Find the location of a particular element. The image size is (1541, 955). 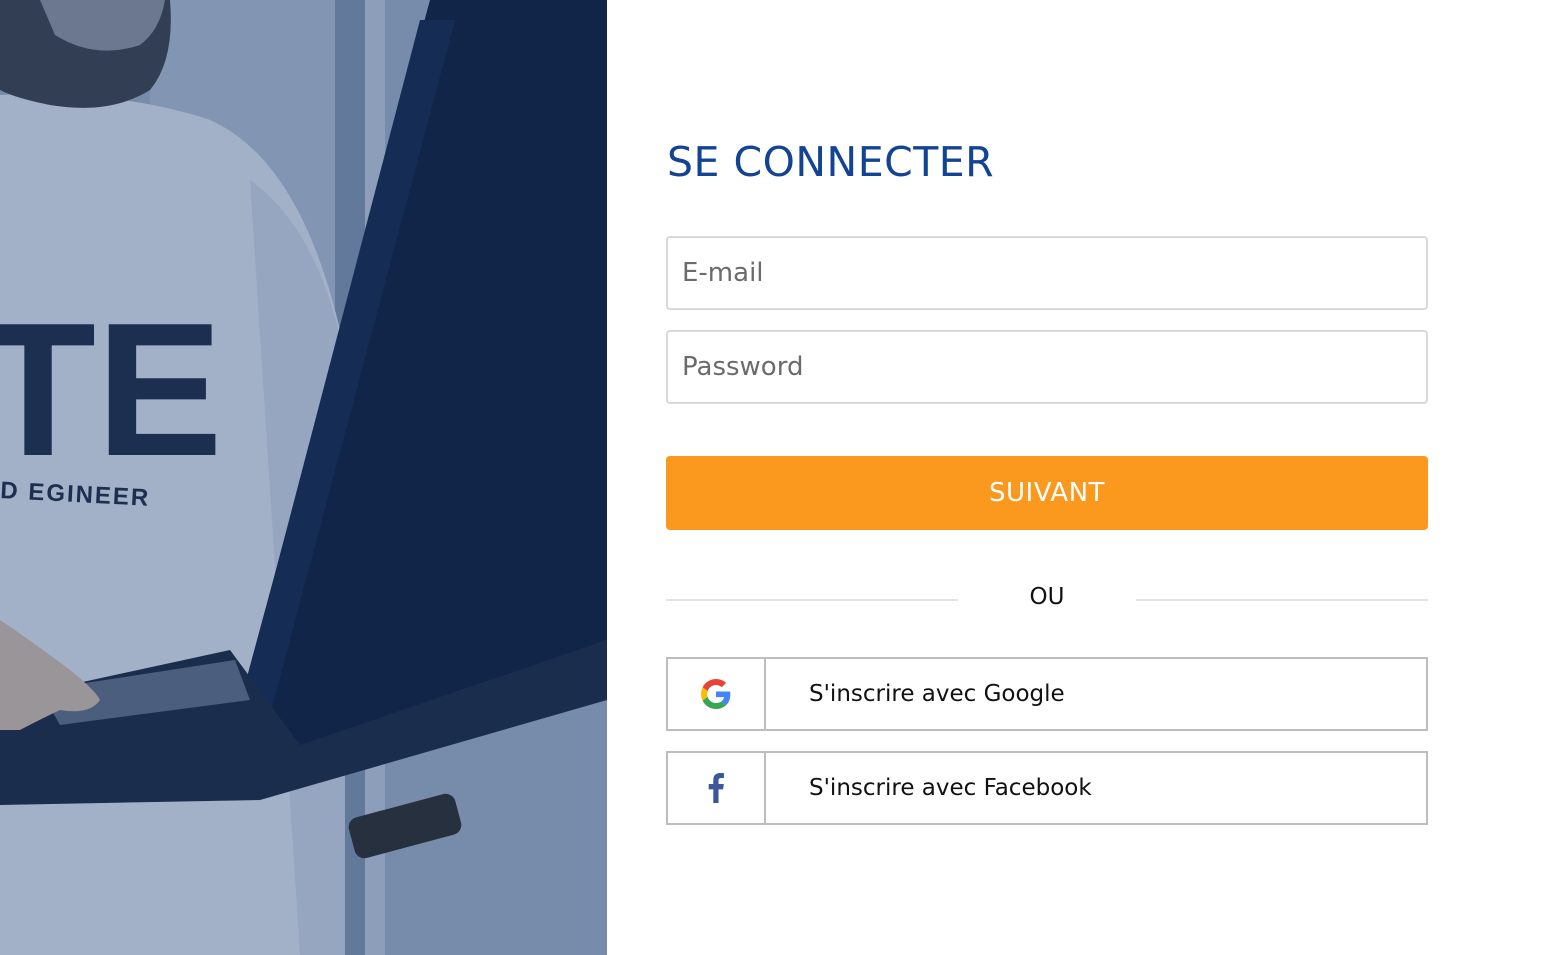

google-icon-cell is located at coordinates (717, 694).